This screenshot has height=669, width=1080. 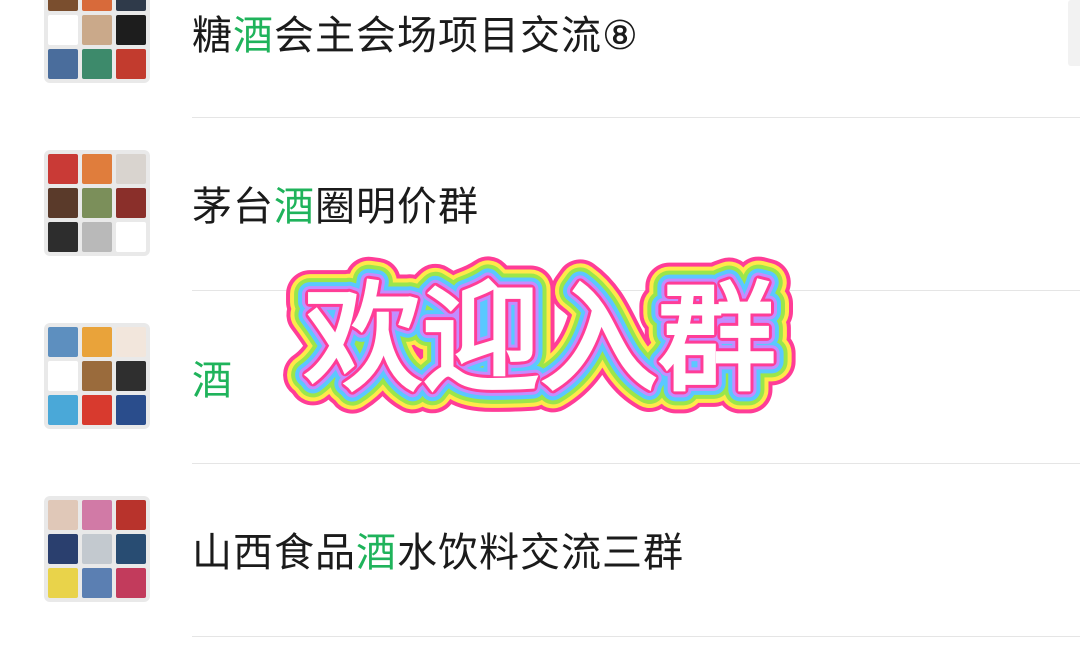 What do you see at coordinates (397, 207) in the screenshot?
I see `title-suffix: 圈明价群` at bounding box center [397, 207].